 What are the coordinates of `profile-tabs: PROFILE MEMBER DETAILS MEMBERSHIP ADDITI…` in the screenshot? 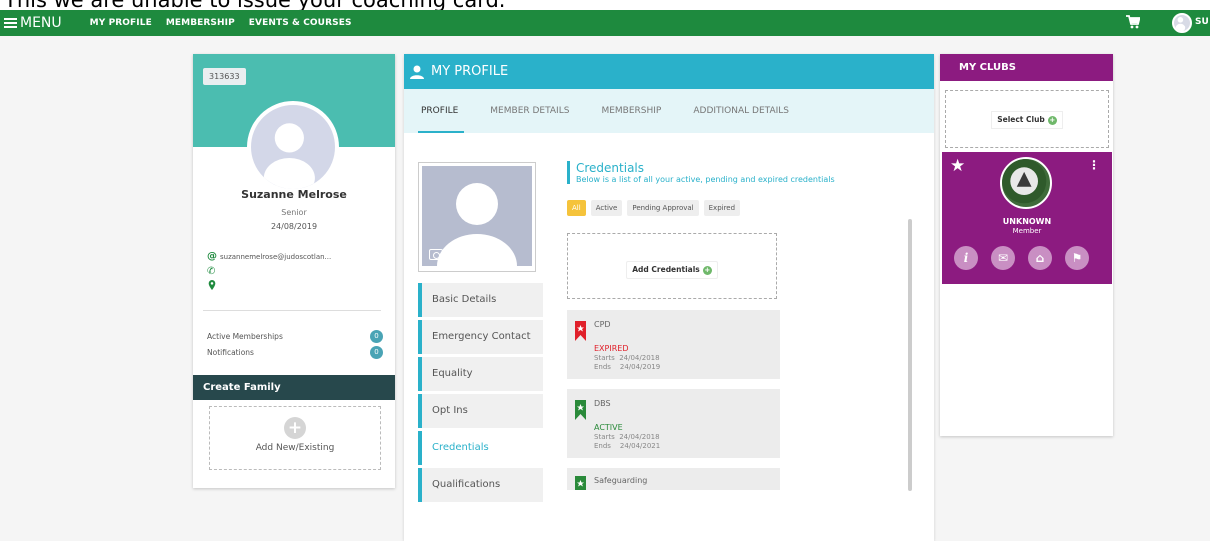 It's located at (669, 111).